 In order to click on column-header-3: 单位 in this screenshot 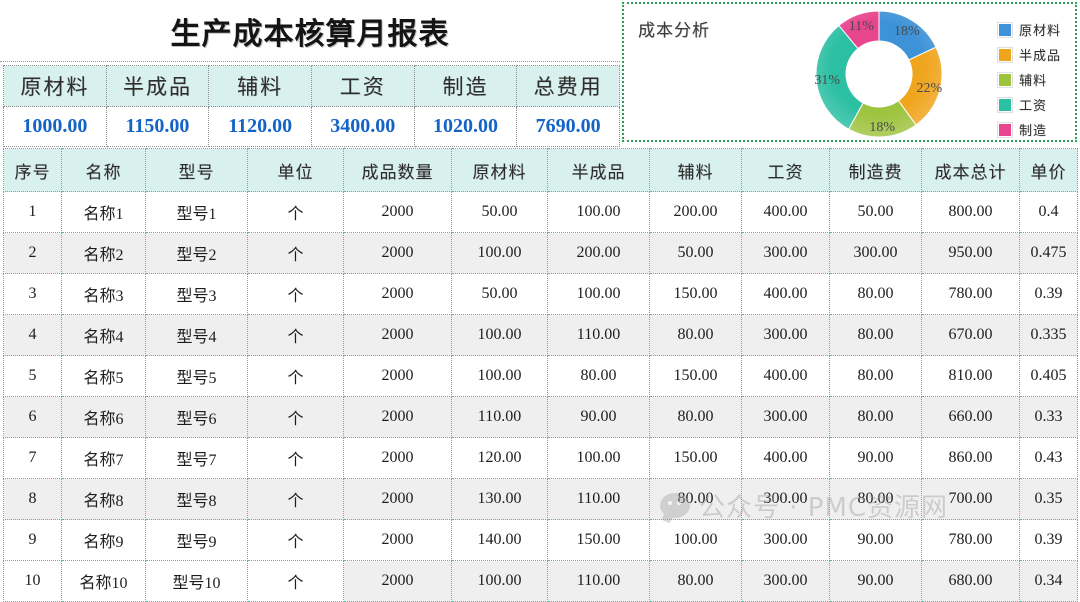, I will do `click(295, 170)`.